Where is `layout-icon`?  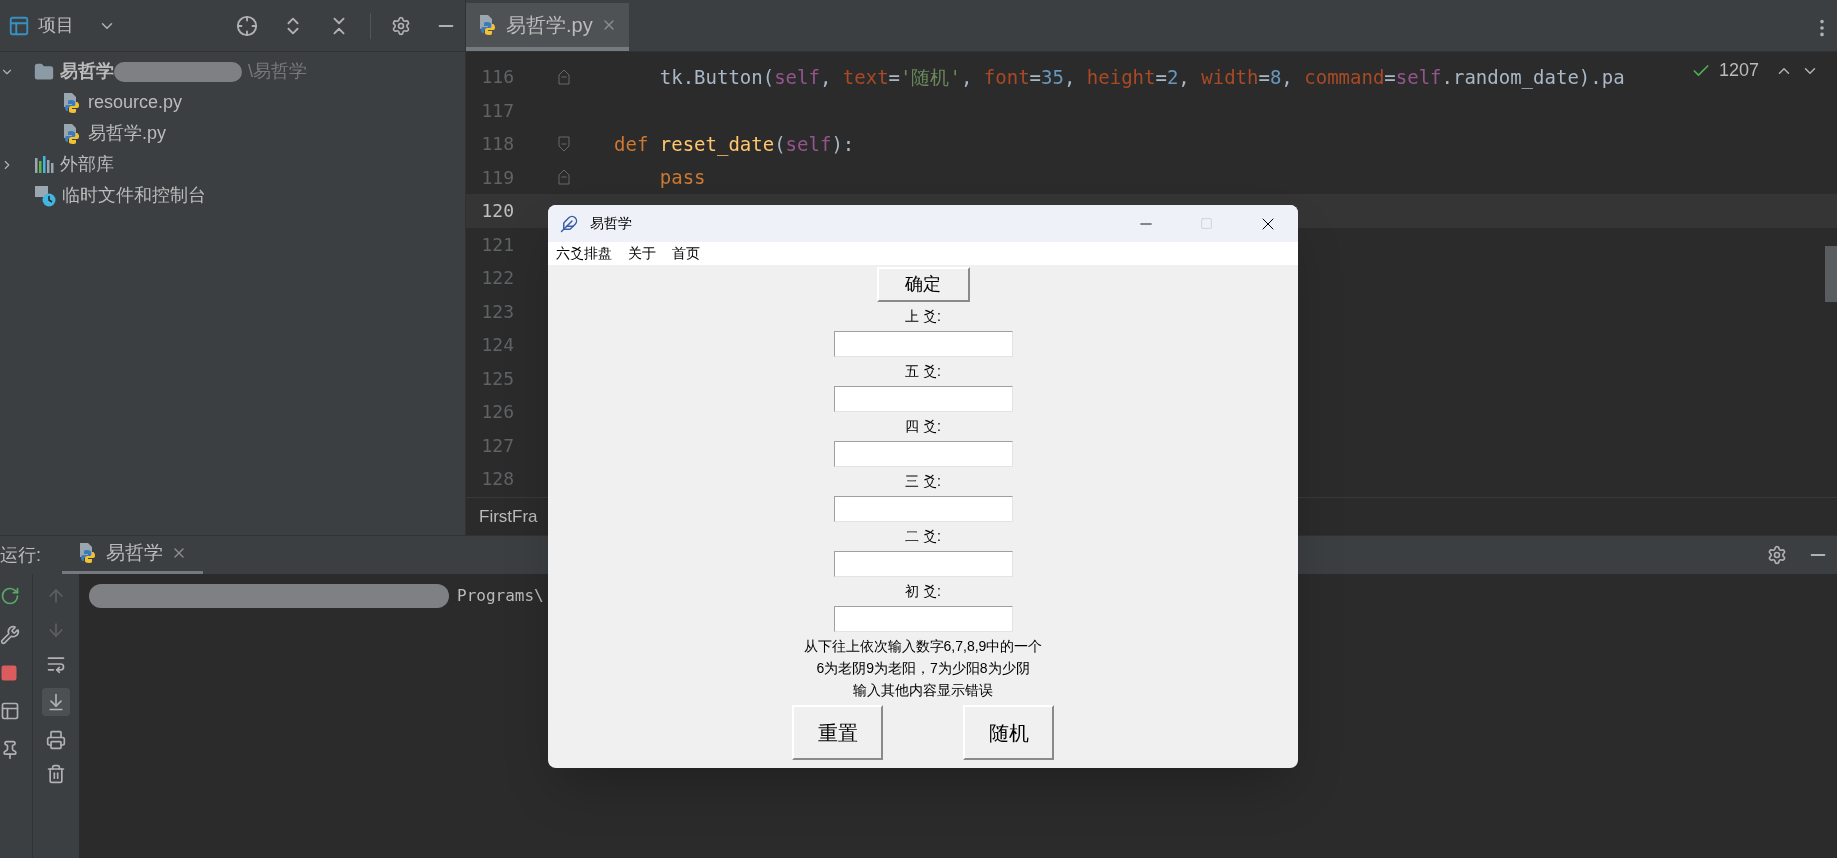 layout-icon is located at coordinates (10, 711).